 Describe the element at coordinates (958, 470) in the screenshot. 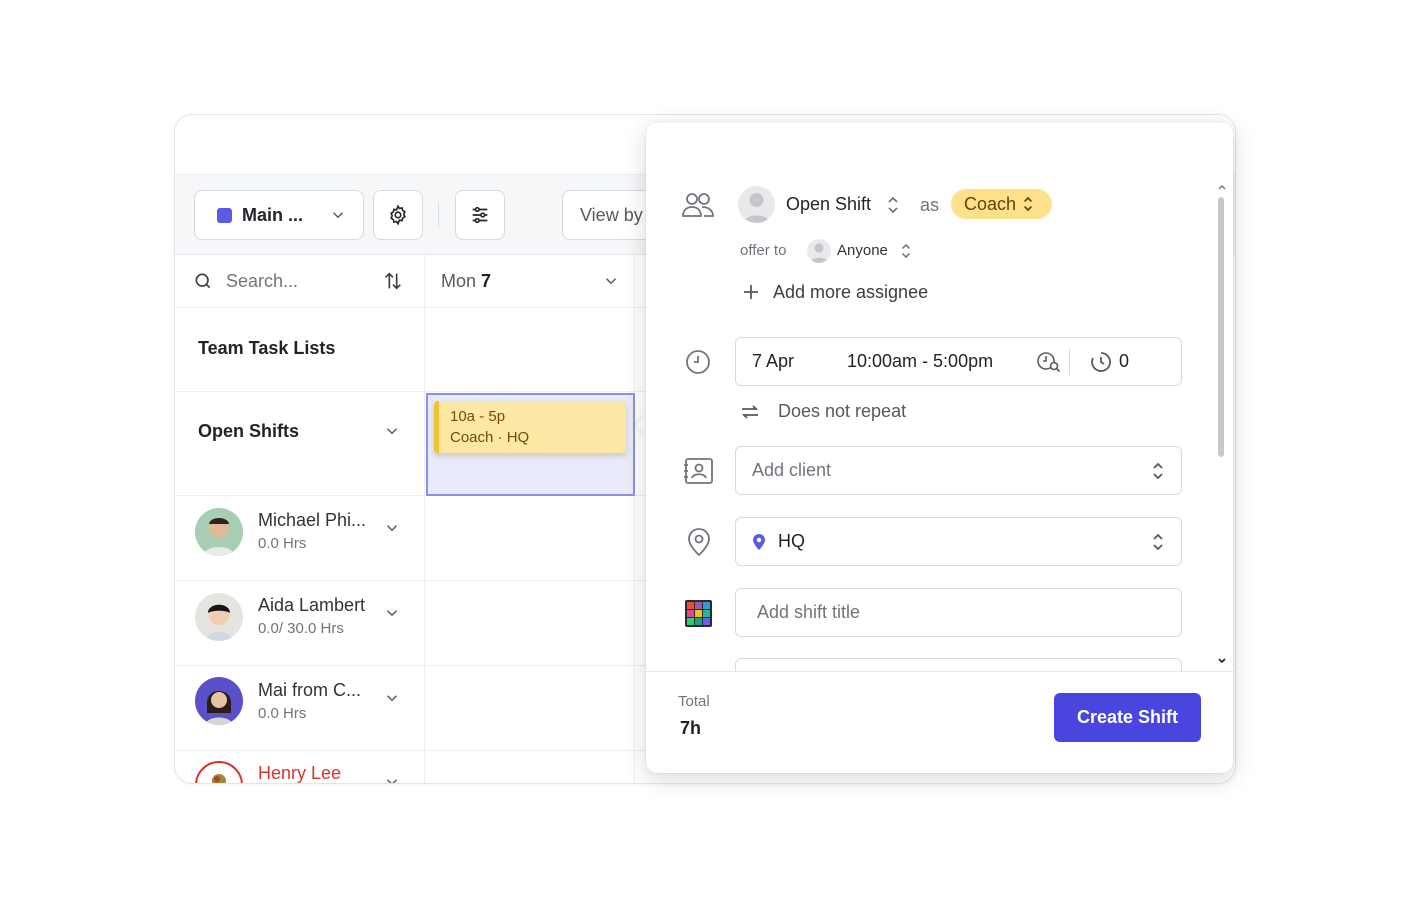

I see `client-select: Add client` at that location.